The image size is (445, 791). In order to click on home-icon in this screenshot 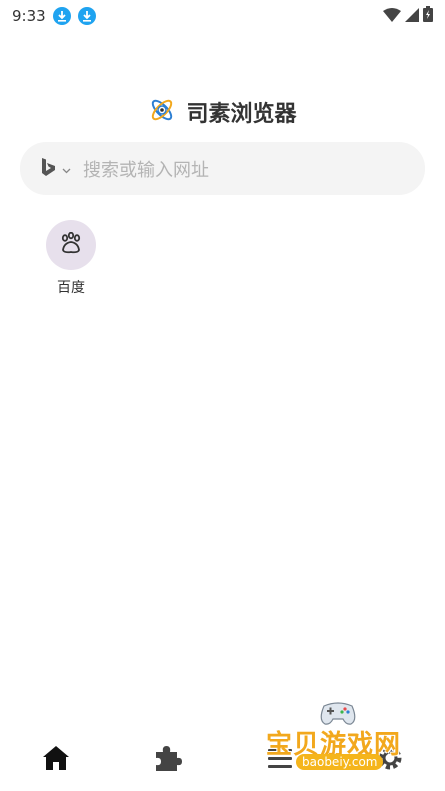, I will do `click(56, 760)`.